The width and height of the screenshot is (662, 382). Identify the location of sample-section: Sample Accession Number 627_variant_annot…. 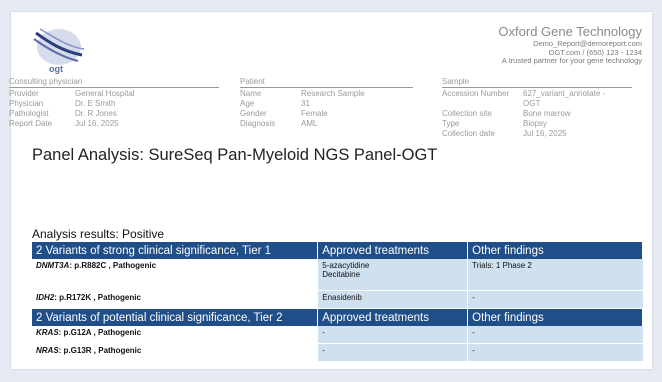
(537, 108).